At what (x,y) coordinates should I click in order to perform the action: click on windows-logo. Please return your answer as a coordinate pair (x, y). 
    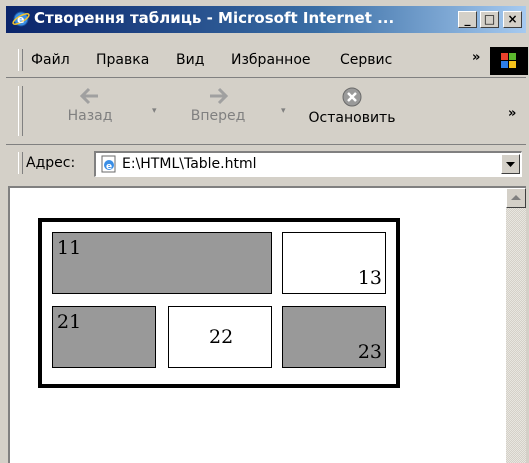
    Looking at the image, I should click on (509, 61).